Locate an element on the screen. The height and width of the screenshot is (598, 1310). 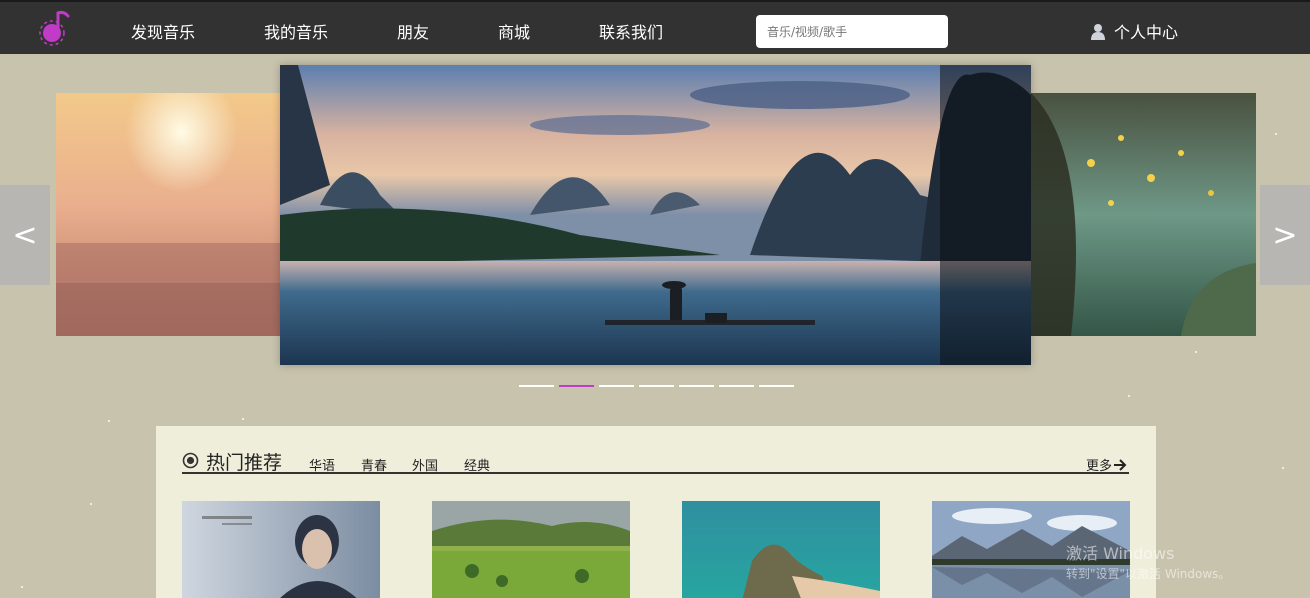
green-village-image is located at coordinates (531, 549).